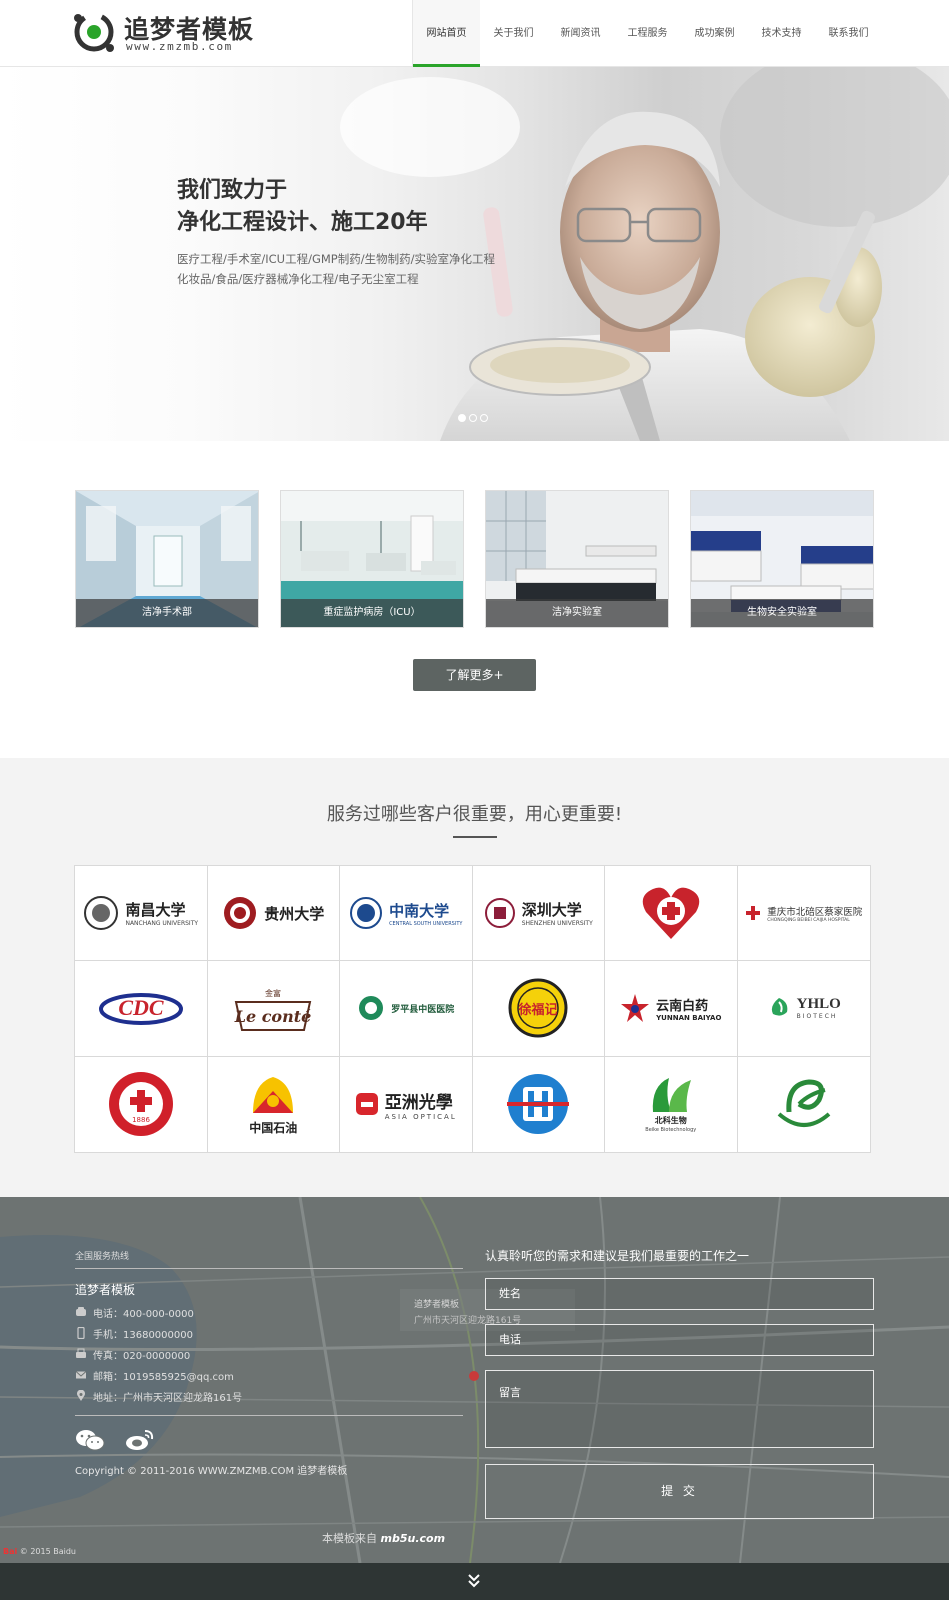 The width and height of the screenshot is (949, 1600). Describe the element at coordinates (803, 1009) in the screenshot. I see `client-logo-yhlo: YHLO BIOTECH` at that location.